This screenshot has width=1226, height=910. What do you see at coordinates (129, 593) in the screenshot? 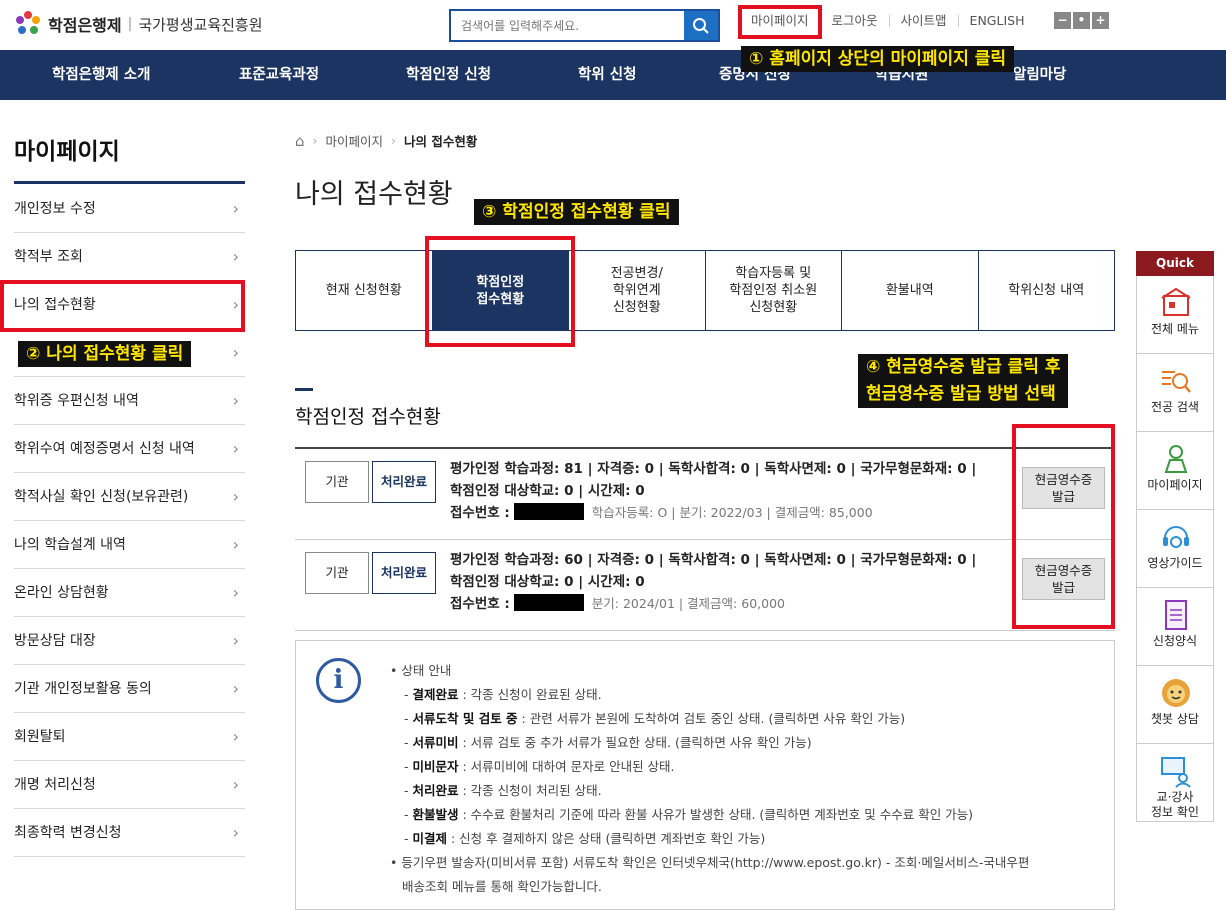
I see `sidebar-item-online-consult: 온라인 상담현황 ›` at bounding box center [129, 593].